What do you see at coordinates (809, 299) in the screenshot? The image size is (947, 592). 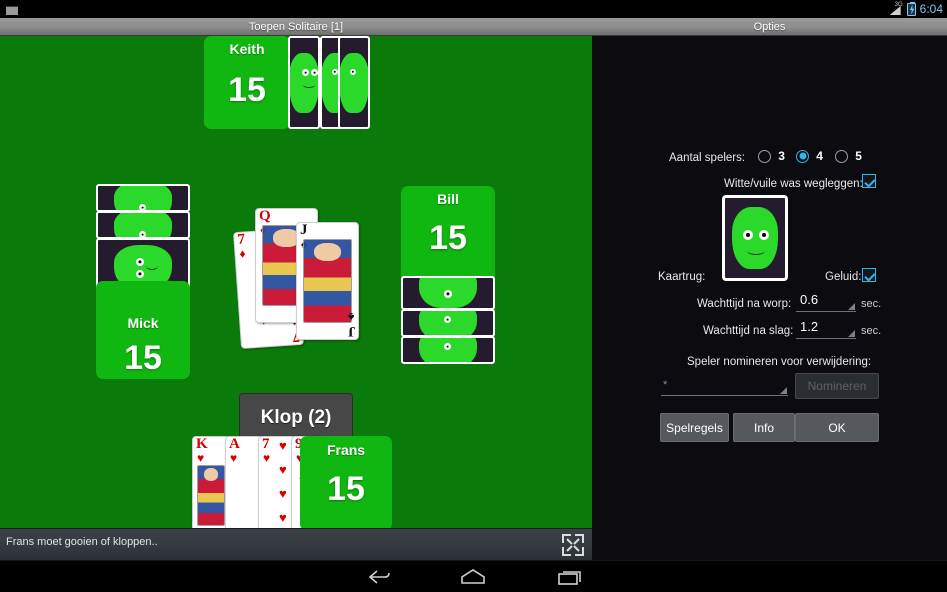 I see `wait-after-throw-value: 0.6` at bounding box center [809, 299].